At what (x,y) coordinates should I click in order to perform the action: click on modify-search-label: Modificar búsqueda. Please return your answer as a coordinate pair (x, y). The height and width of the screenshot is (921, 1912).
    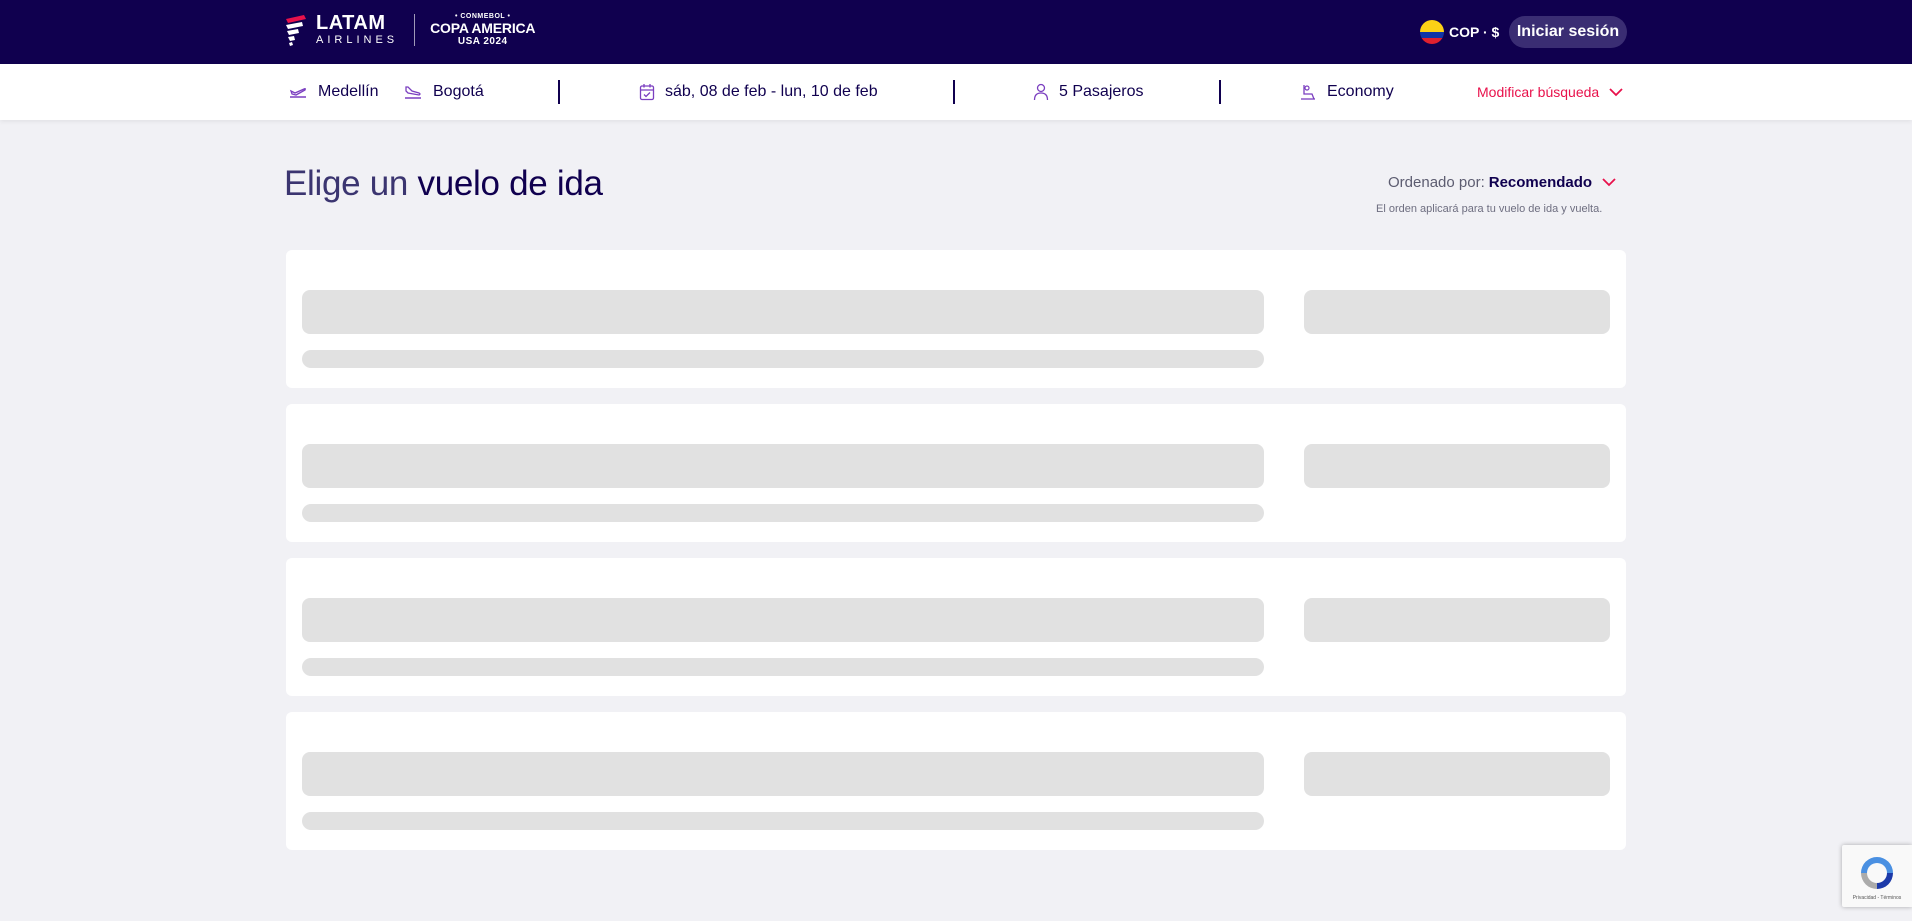
    Looking at the image, I should click on (1538, 92).